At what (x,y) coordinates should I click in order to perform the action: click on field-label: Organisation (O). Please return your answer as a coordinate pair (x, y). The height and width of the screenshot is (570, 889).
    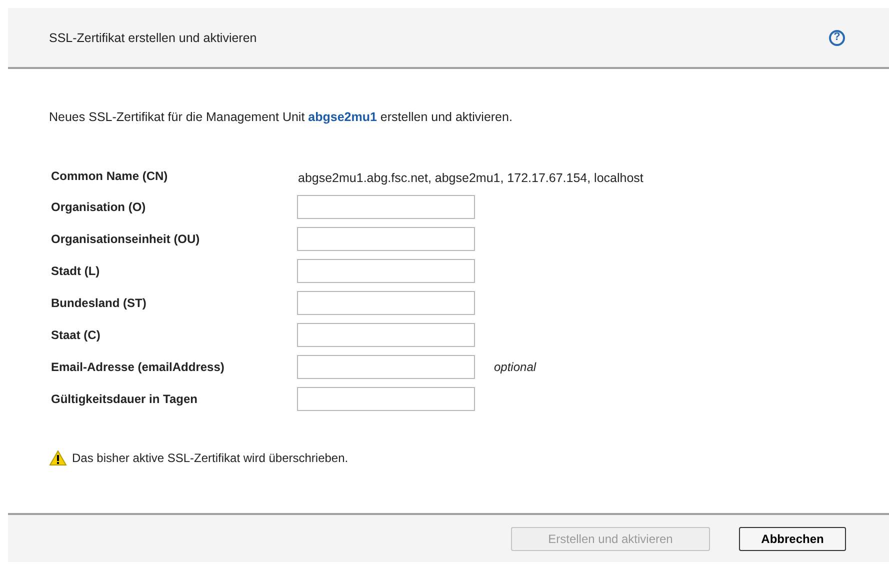
    Looking at the image, I should click on (99, 207).